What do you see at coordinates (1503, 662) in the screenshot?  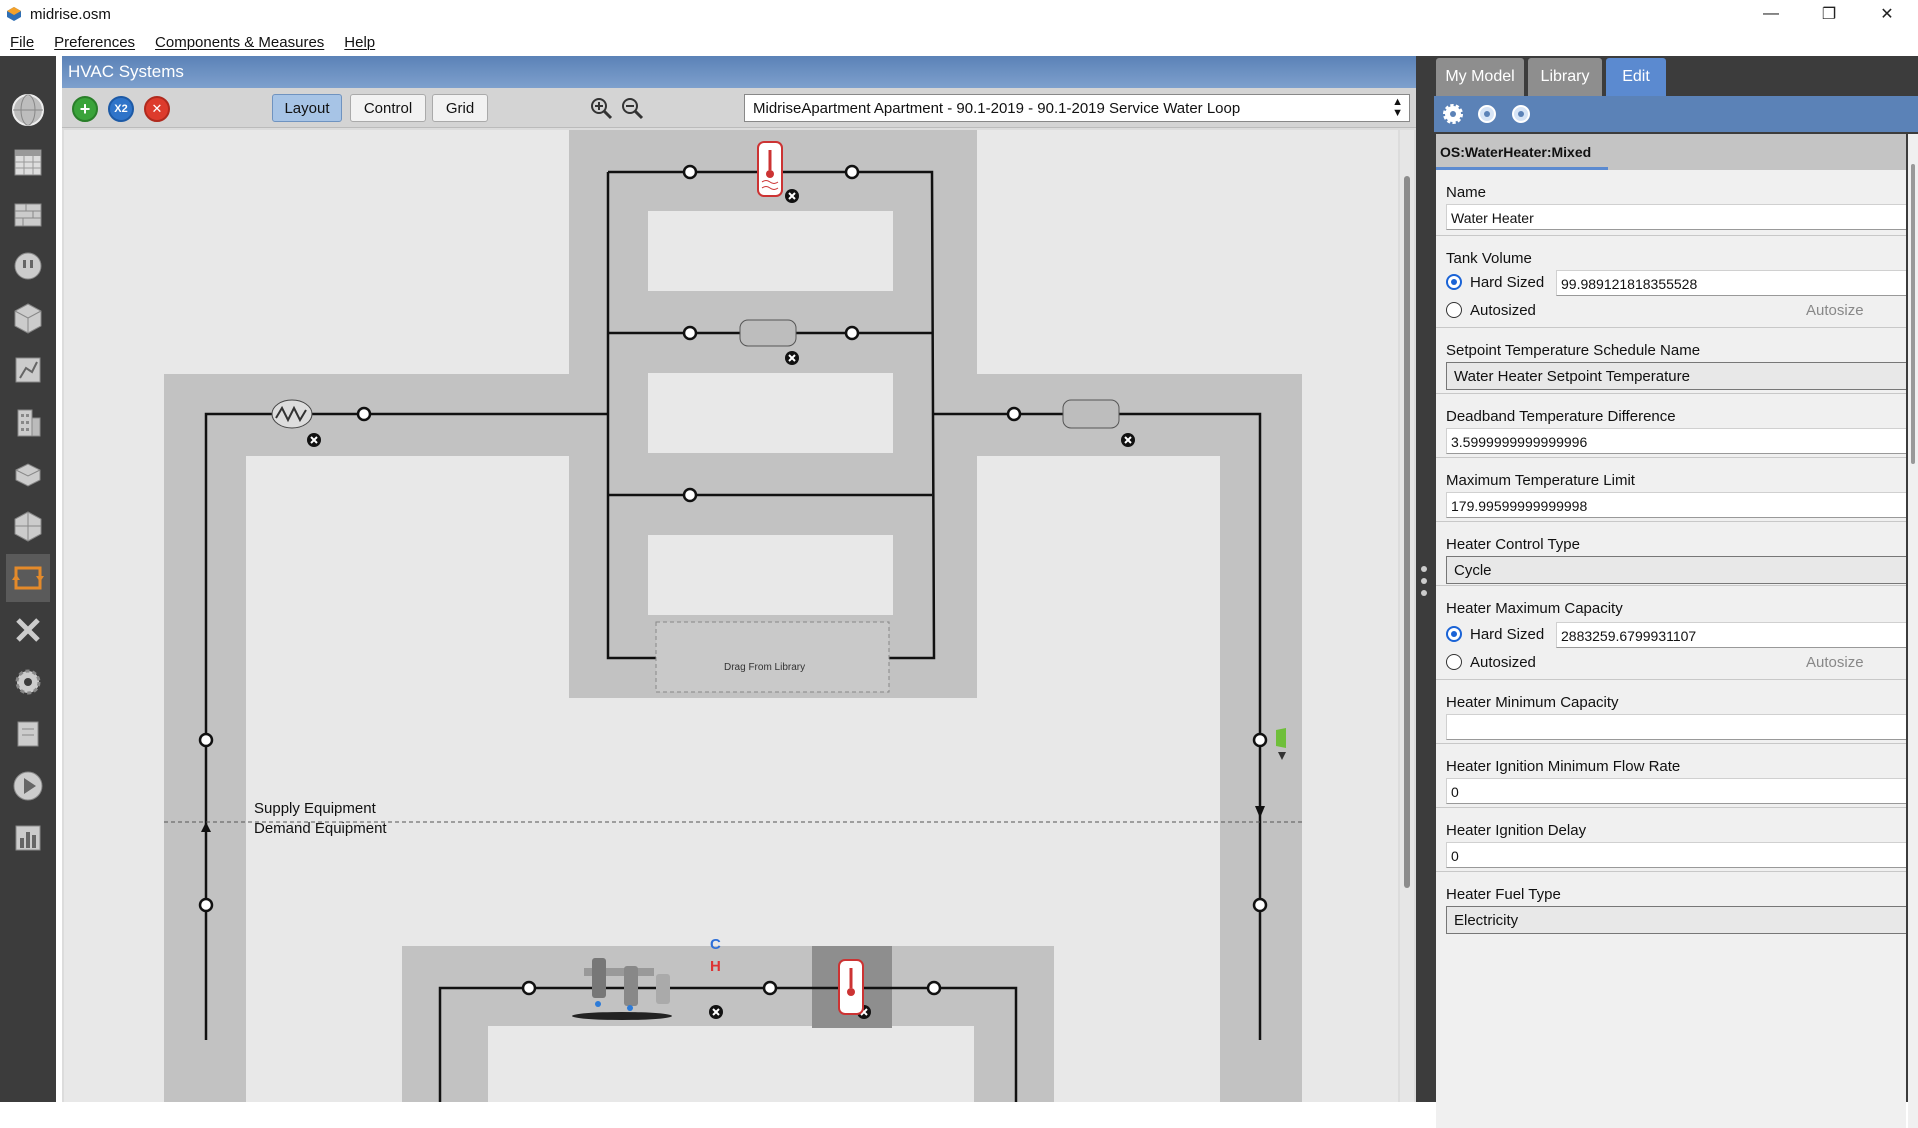 I see `max-capacity-autosized-label: Autosized` at bounding box center [1503, 662].